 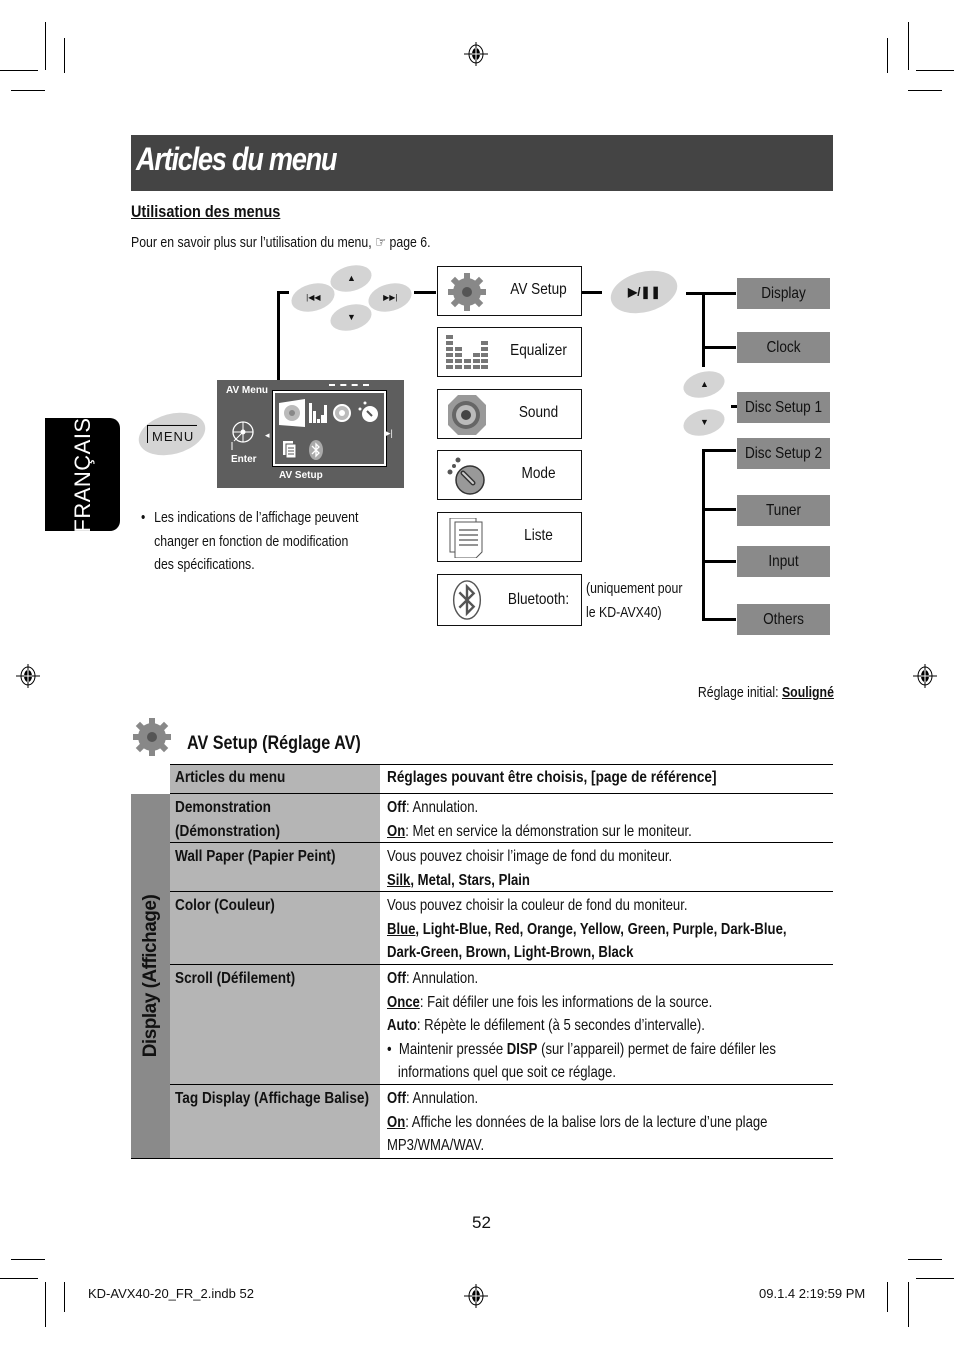 I want to click on footer-timestamp: 09.1.4 2:19:59 PM, so click(x=812, y=1293).